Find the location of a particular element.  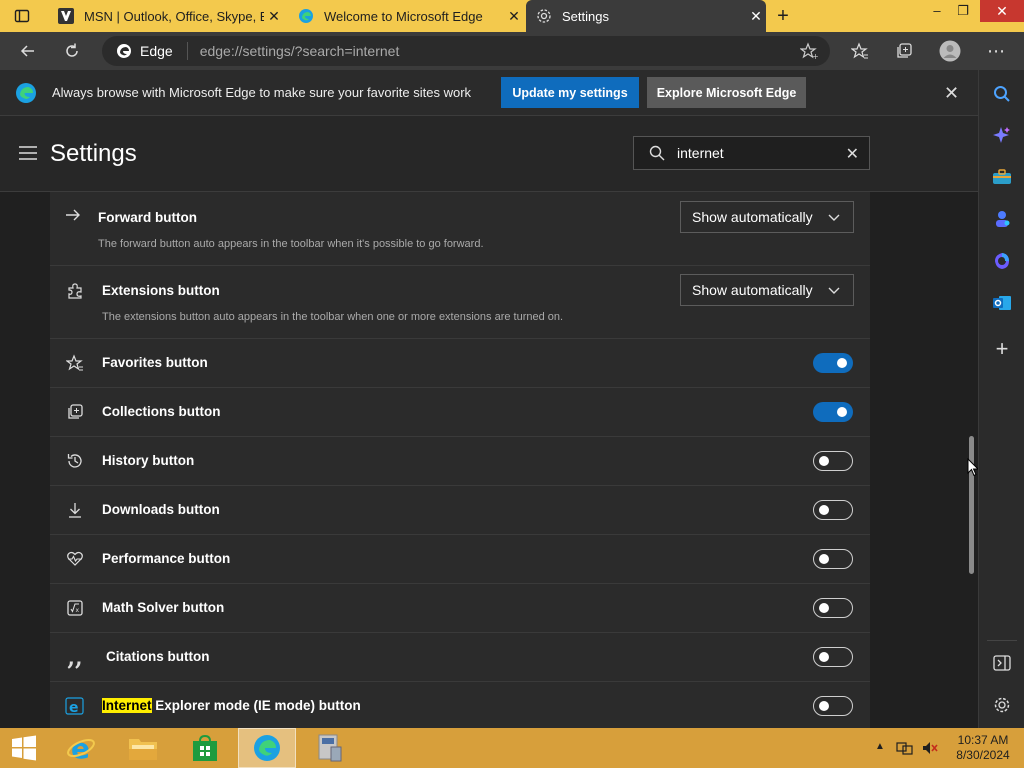

tools-briefcase-icon is located at coordinates (1002, 177).